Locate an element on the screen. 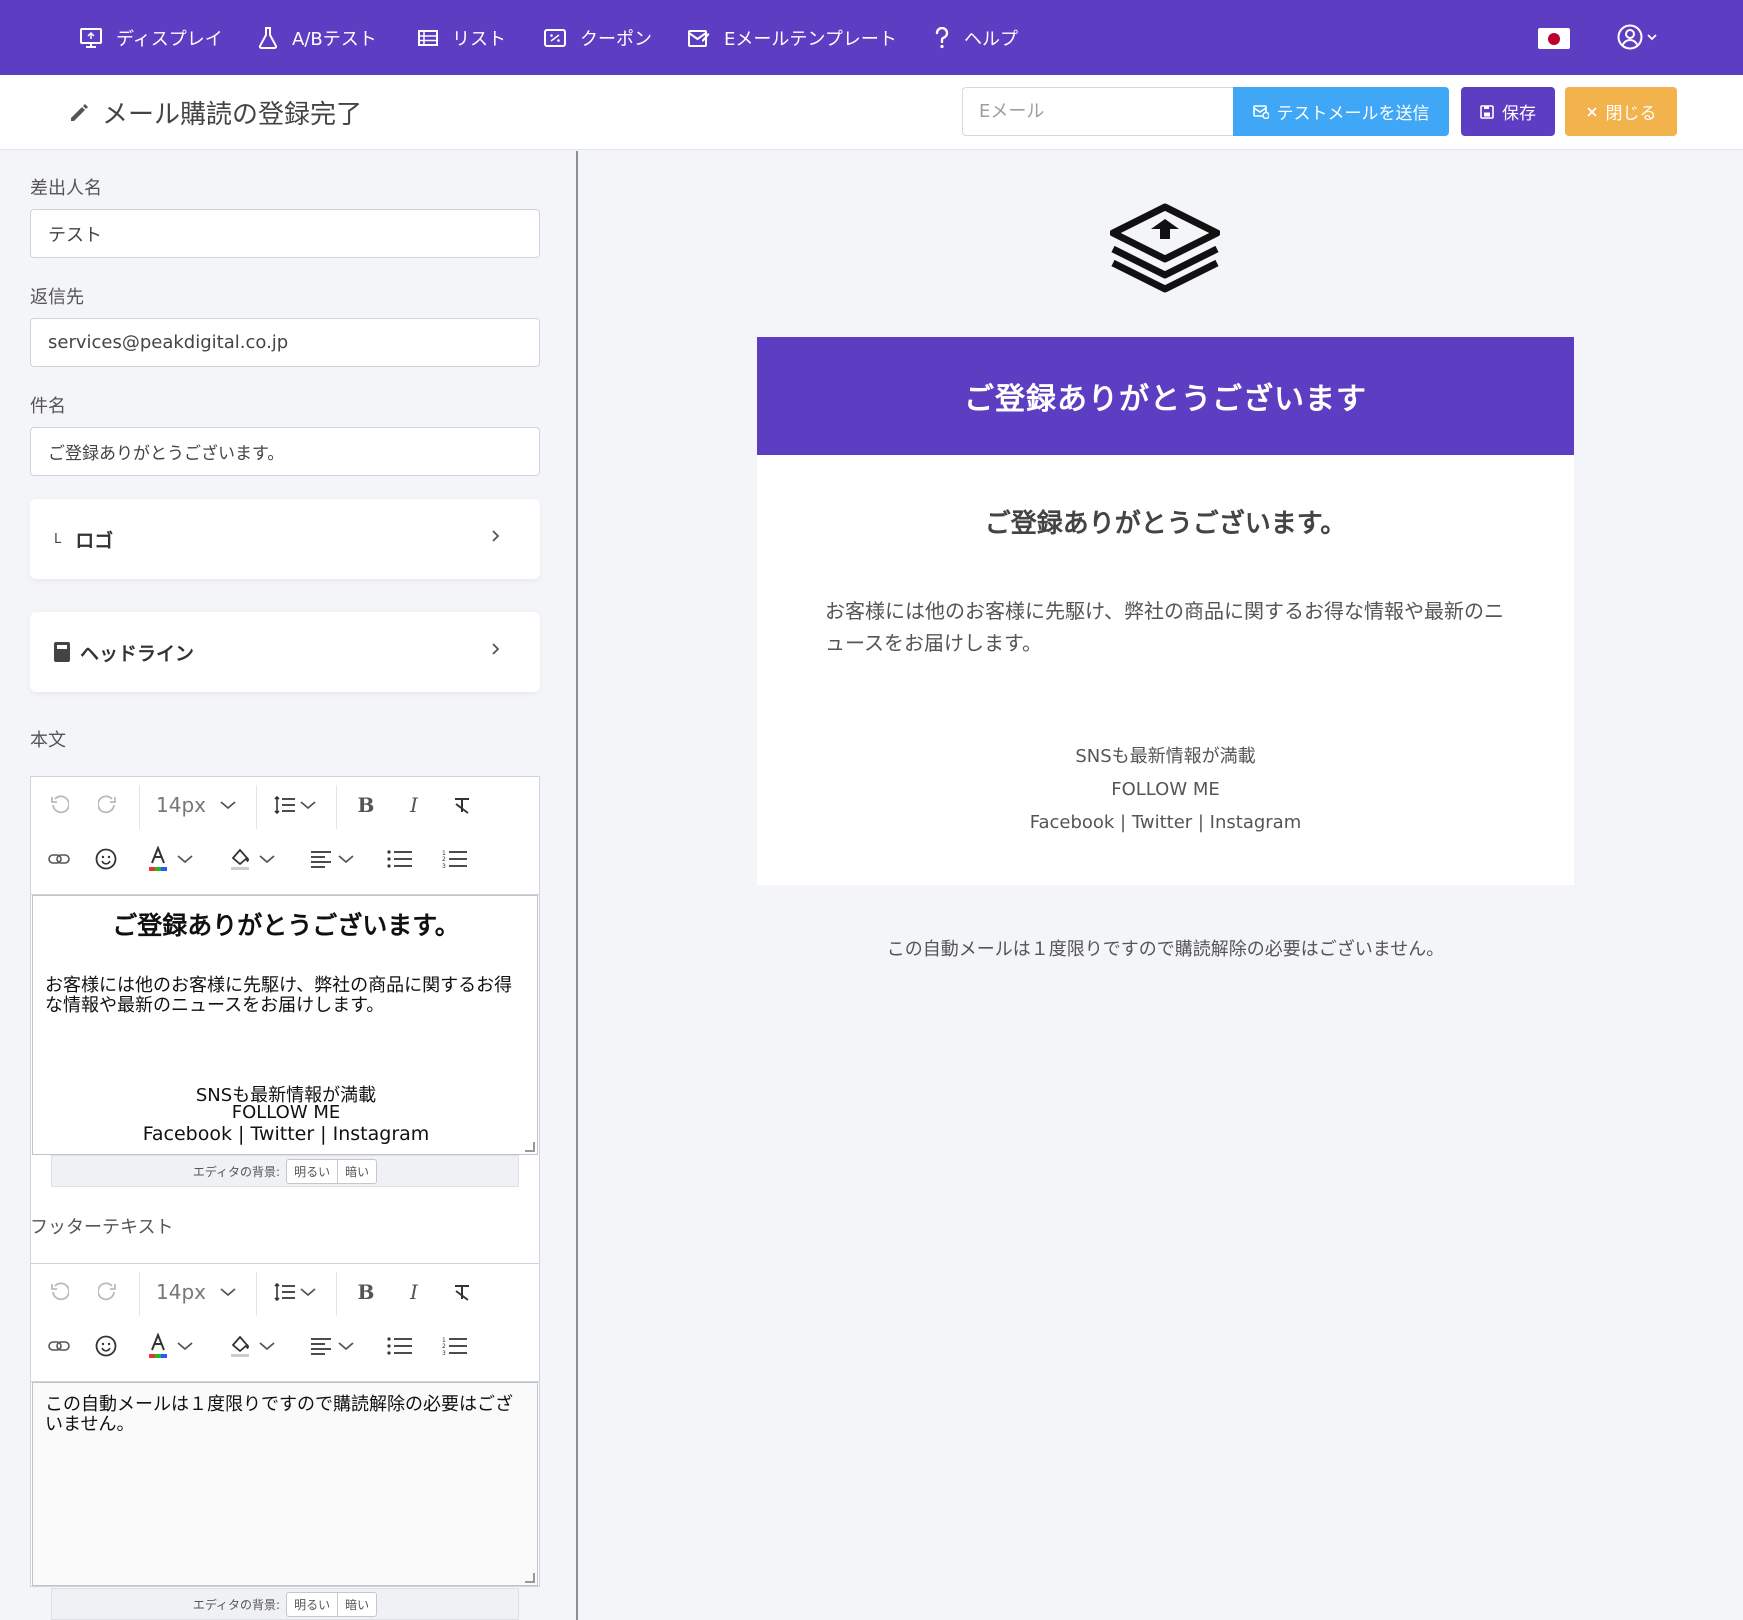  save-label: 保存 is located at coordinates (1519, 114).